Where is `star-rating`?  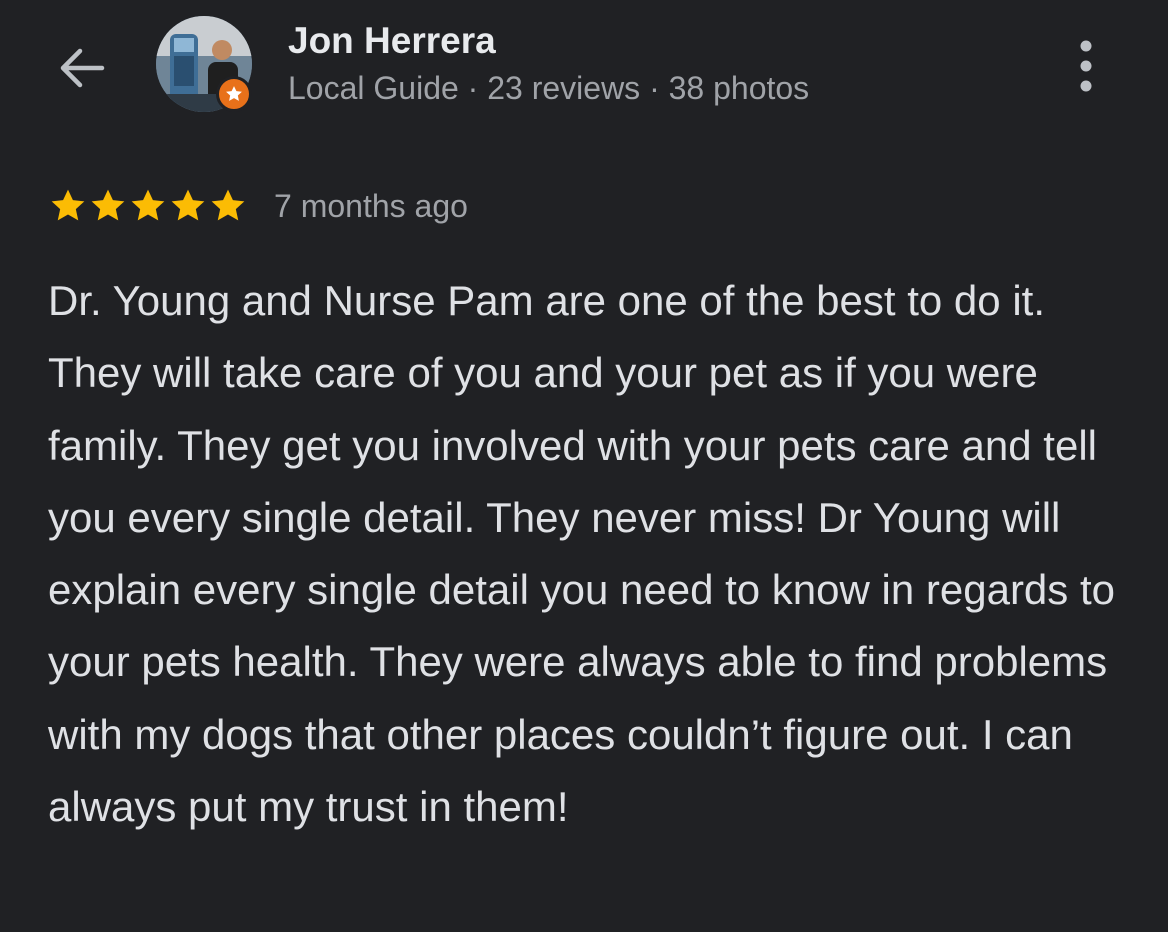
star-rating is located at coordinates (148, 206).